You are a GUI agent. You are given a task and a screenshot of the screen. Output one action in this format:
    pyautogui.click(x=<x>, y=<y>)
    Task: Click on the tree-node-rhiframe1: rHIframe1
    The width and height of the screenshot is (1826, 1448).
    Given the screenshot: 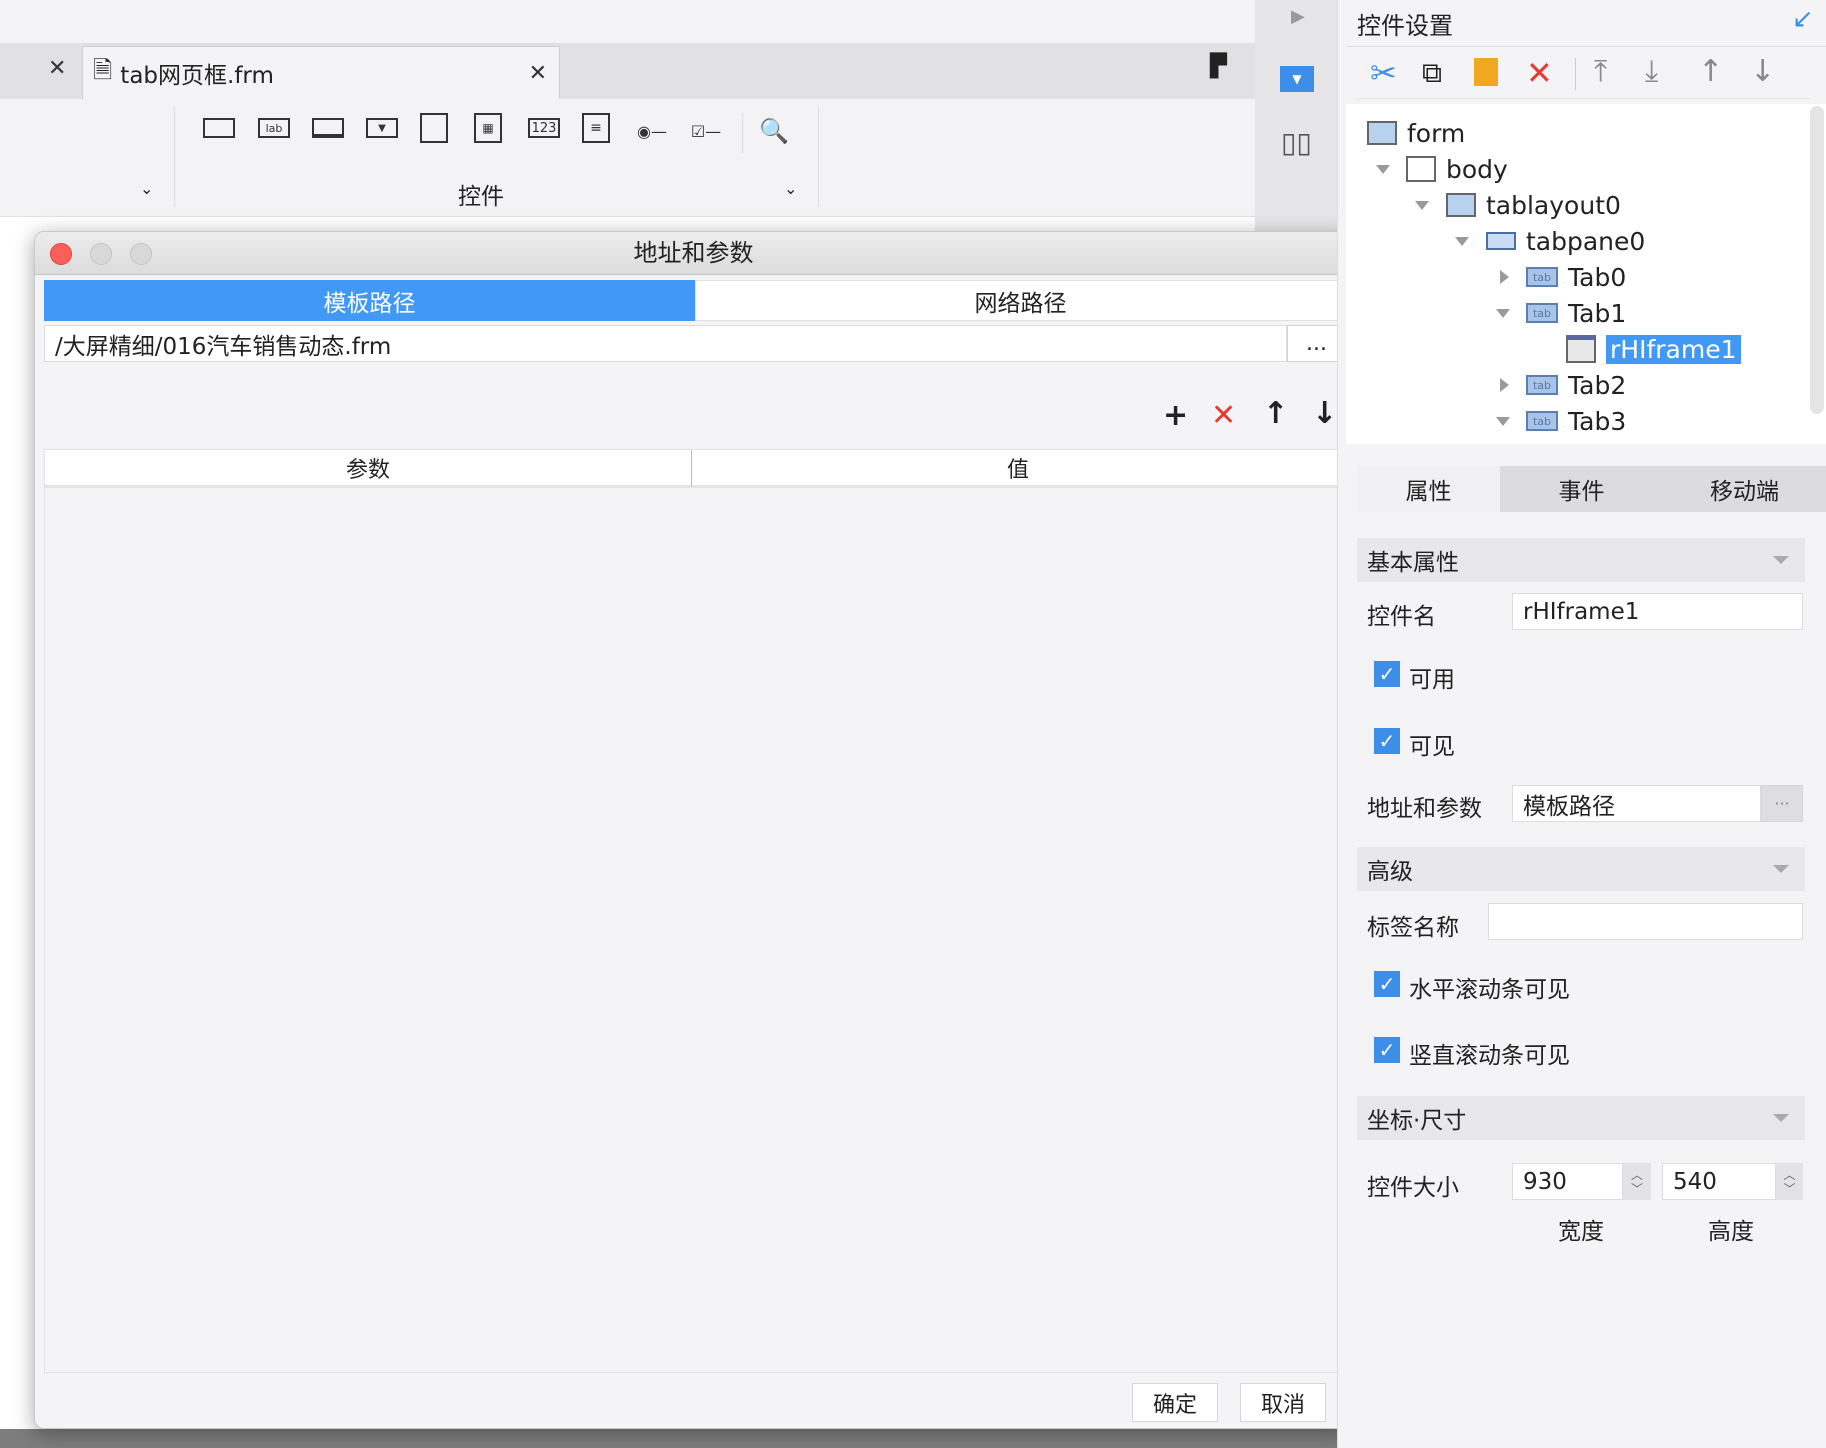 What is the action you would take?
    pyautogui.click(x=1653, y=349)
    